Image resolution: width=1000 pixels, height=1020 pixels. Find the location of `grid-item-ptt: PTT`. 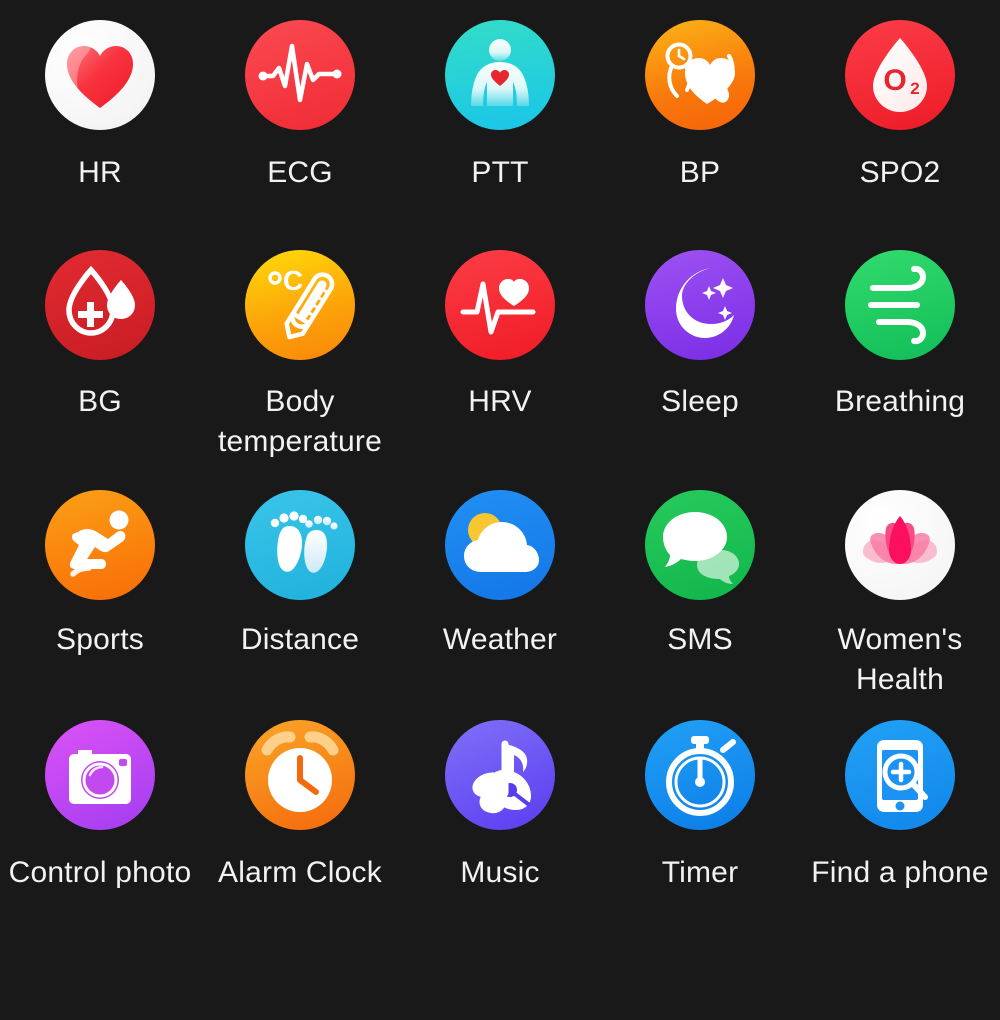

grid-item-ptt: PTT is located at coordinates (500, 135).